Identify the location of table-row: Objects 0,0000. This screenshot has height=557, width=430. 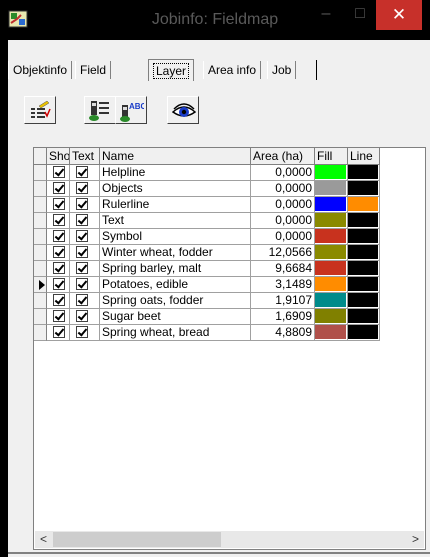
(229, 189).